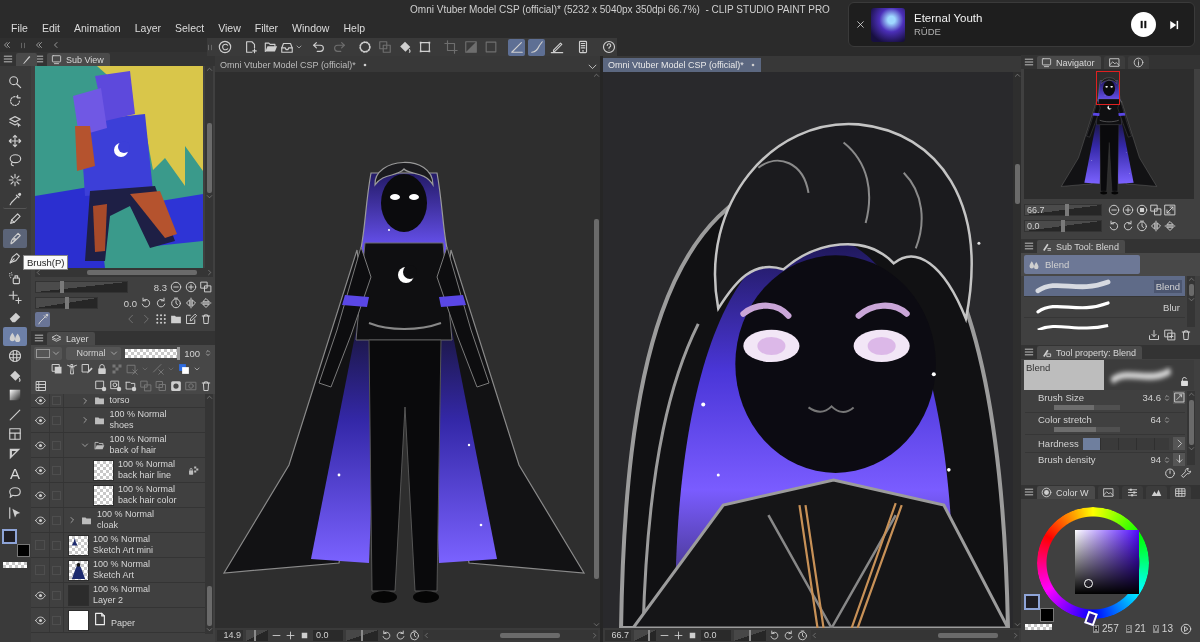  Describe the element at coordinates (1108, 88) in the screenshot. I see `view-frame-marker` at that location.